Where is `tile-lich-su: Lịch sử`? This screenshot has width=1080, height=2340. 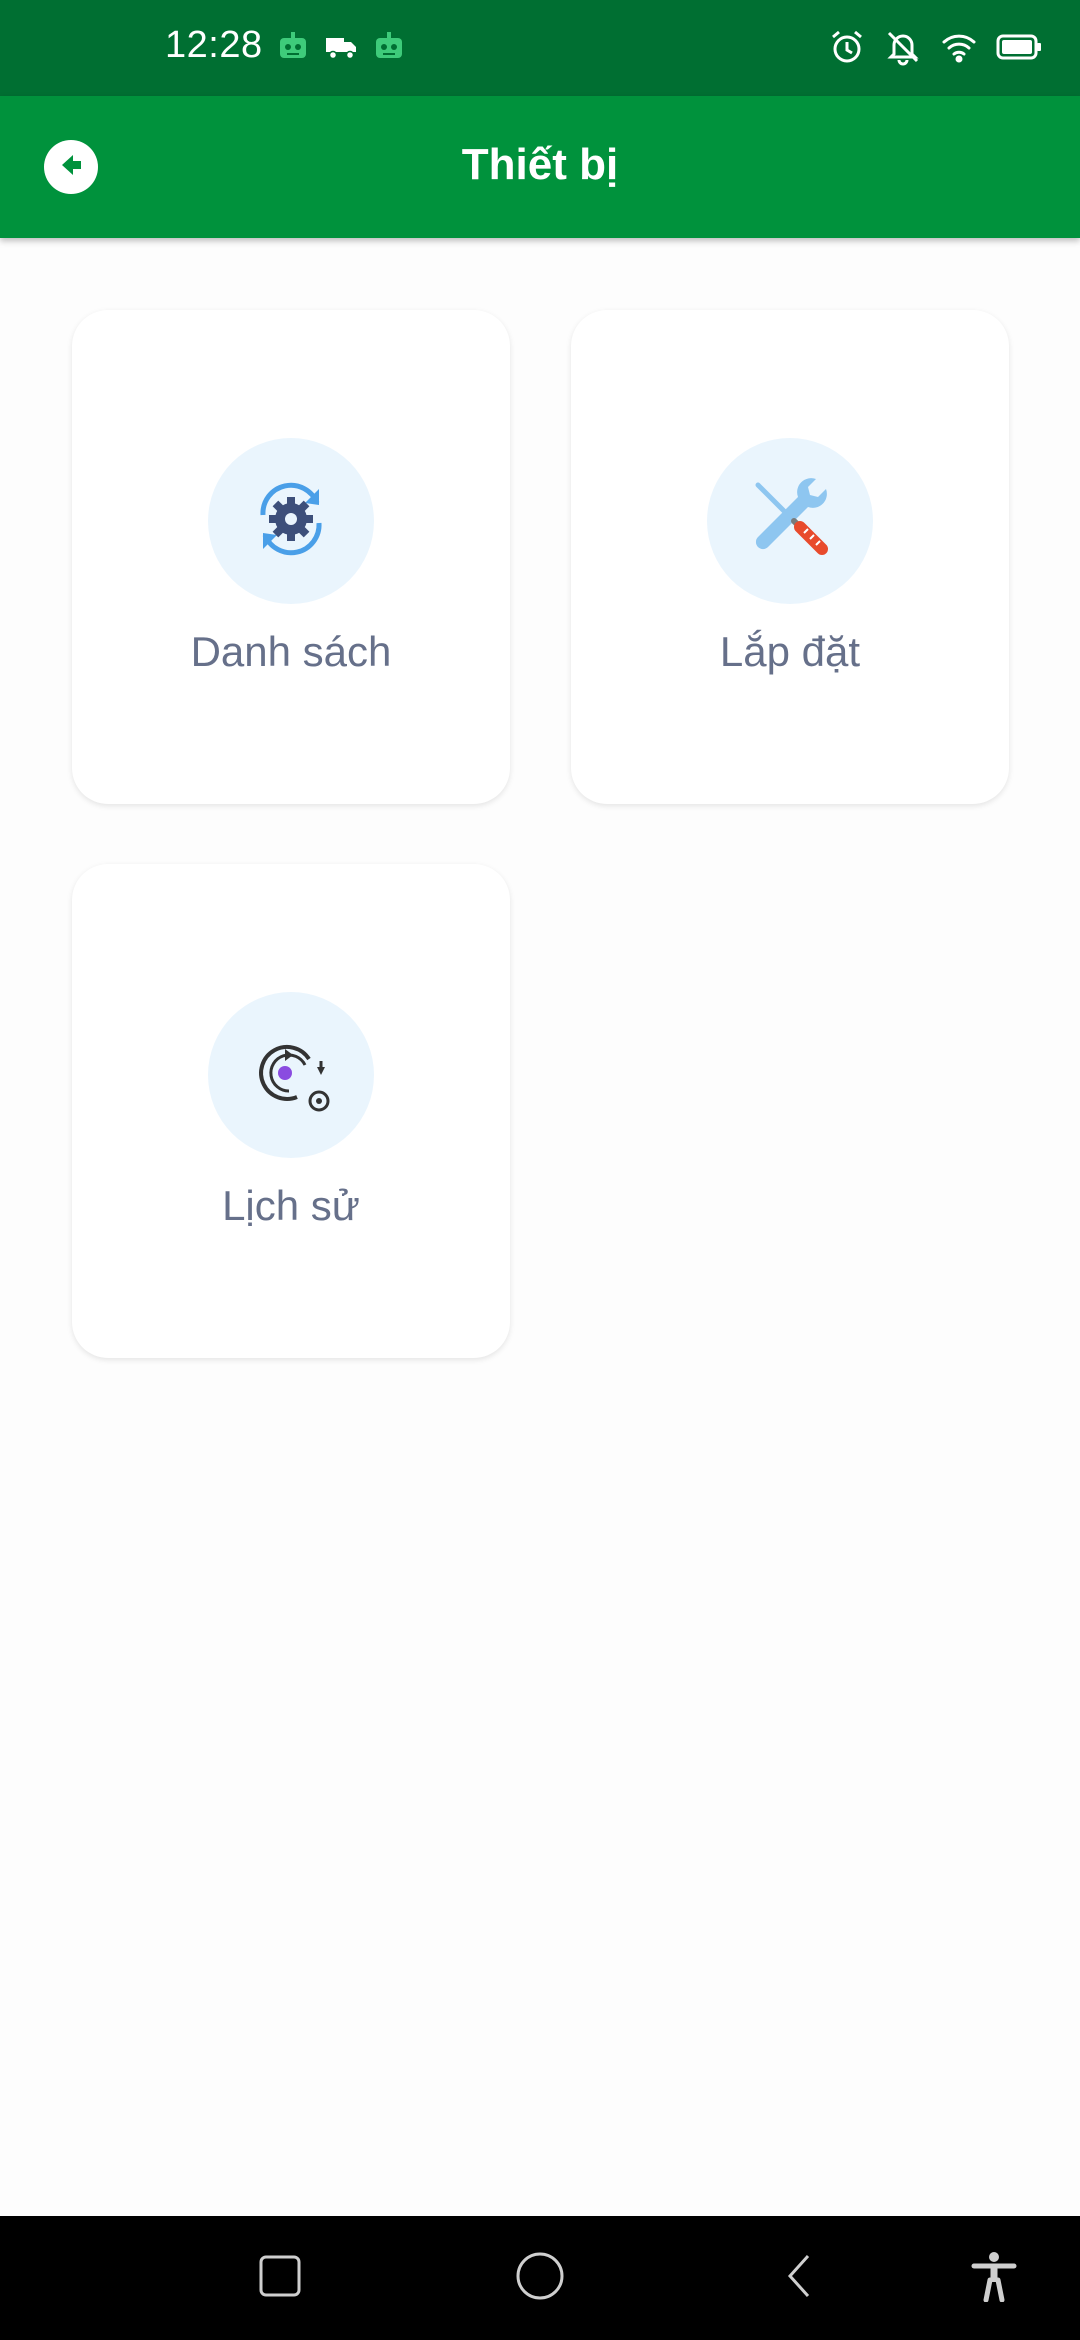 tile-lich-su: Lịch sử is located at coordinates (291, 1111).